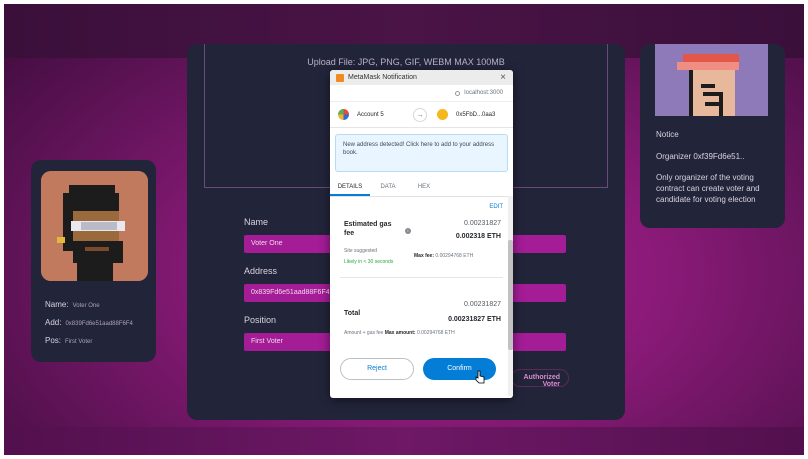 The width and height of the screenshot is (808, 459). I want to click on voter-address-value: 0x839Fd6e51aad88F6F4, so click(99, 324).